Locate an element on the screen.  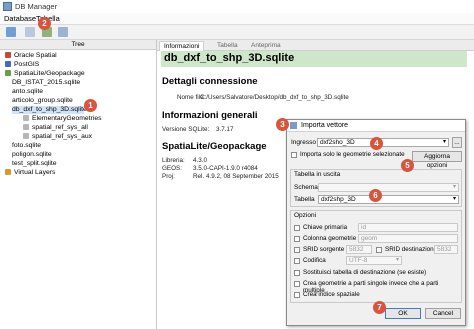
encoding-label: Codifica is located at coordinates (314, 260).